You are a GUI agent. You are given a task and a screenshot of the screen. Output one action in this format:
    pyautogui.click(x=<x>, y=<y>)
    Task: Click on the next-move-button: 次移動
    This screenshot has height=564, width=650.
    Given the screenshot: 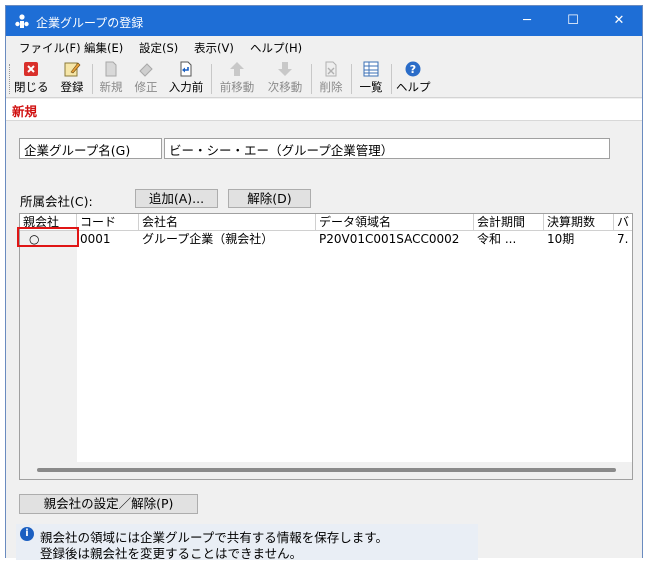 What is the action you would take?
    pyautogui.click(x=285, y=79)
    